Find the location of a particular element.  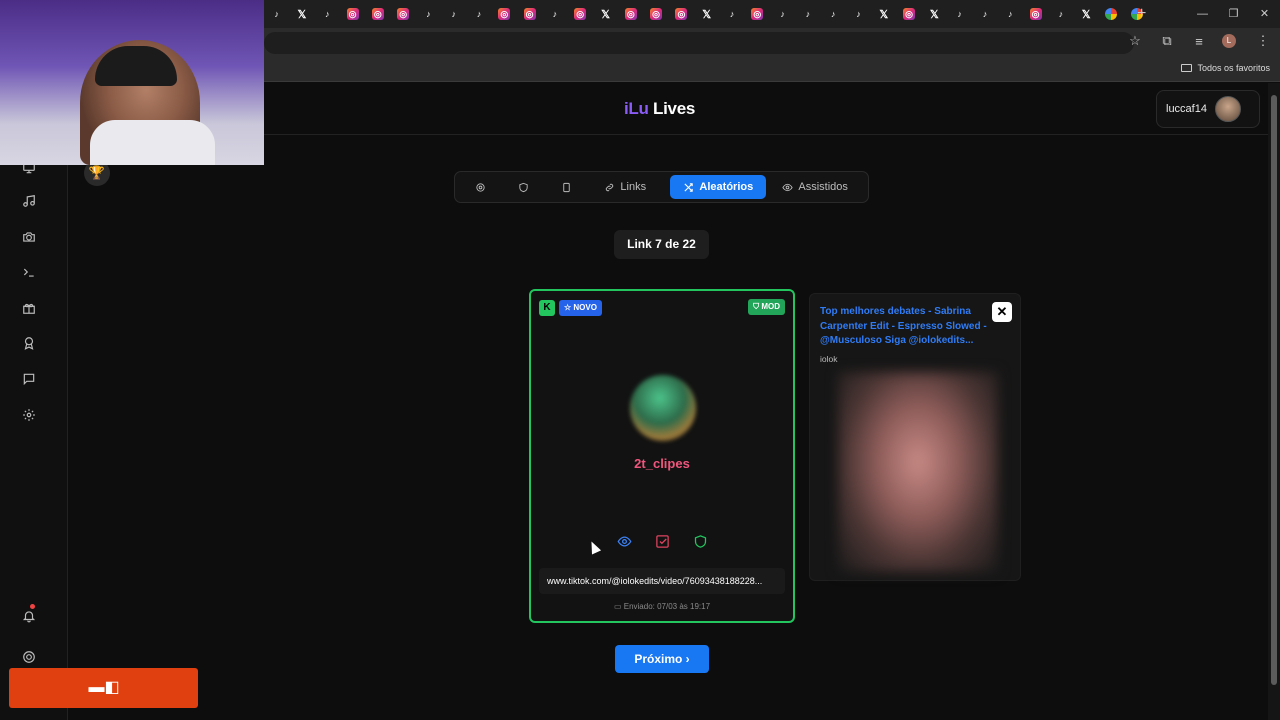

check-square-icon is located at coordinates (662, 541).